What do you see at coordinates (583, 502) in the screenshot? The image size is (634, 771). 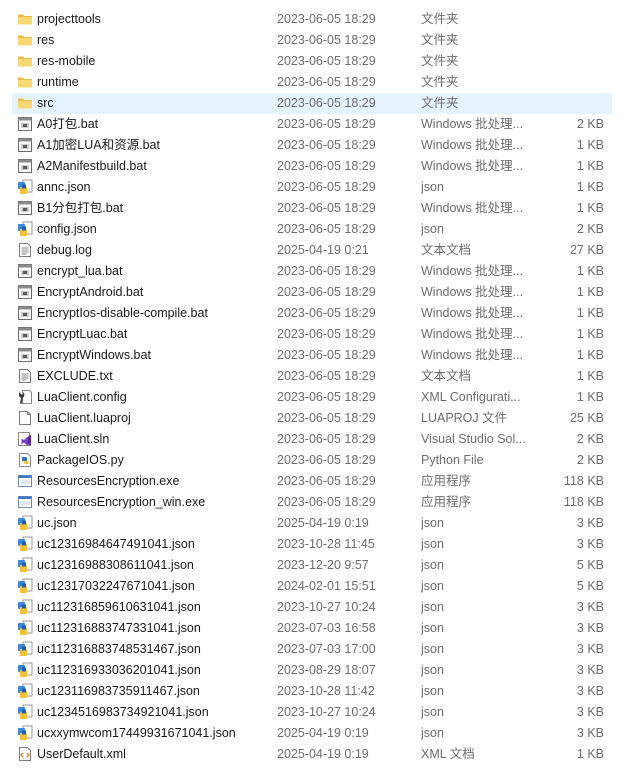 I see `file-size: 118 KB` at bounding box center [583, 502].